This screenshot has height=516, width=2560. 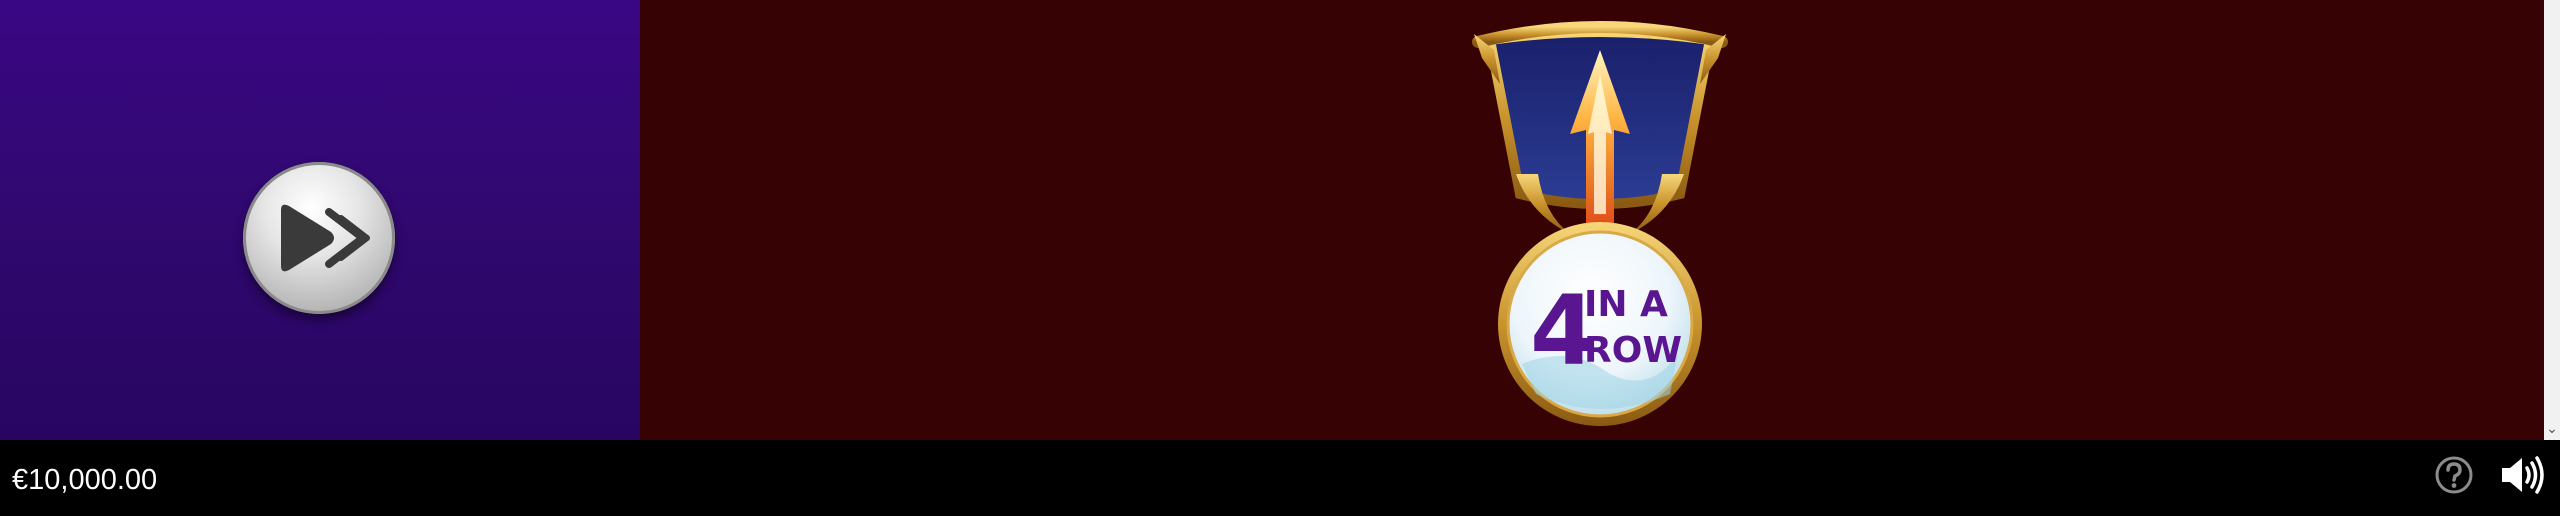 What do you see at coordinates (1280, 478) in the screenshot?
I see `bottom-bar: €10,000.00` at bounding box center [1280, 478].